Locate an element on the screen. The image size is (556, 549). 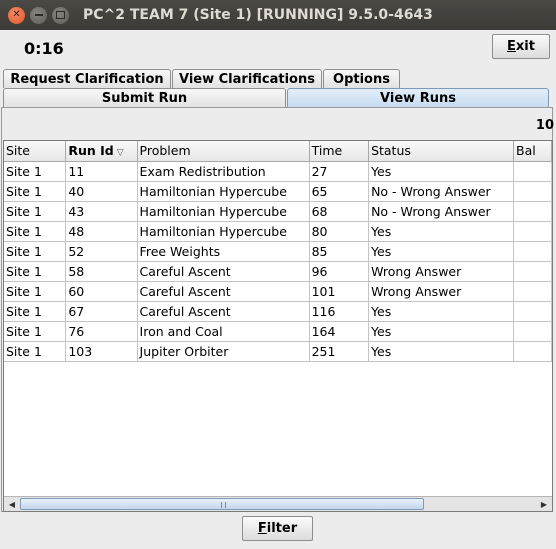
cell-status: No - Wrong Answer is located at coordinates (441, 191).